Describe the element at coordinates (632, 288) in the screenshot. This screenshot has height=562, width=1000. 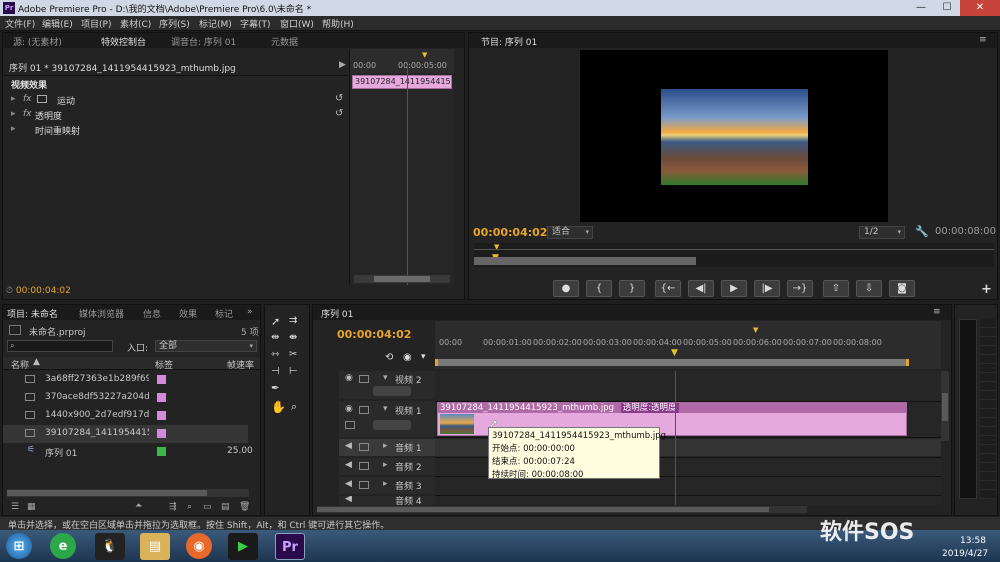
I see `mark-out-button: }` at that location.